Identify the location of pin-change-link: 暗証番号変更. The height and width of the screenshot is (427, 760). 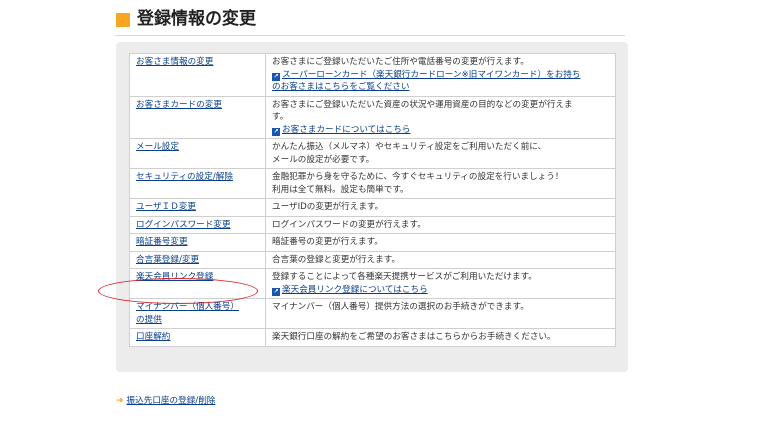
(162, 242).